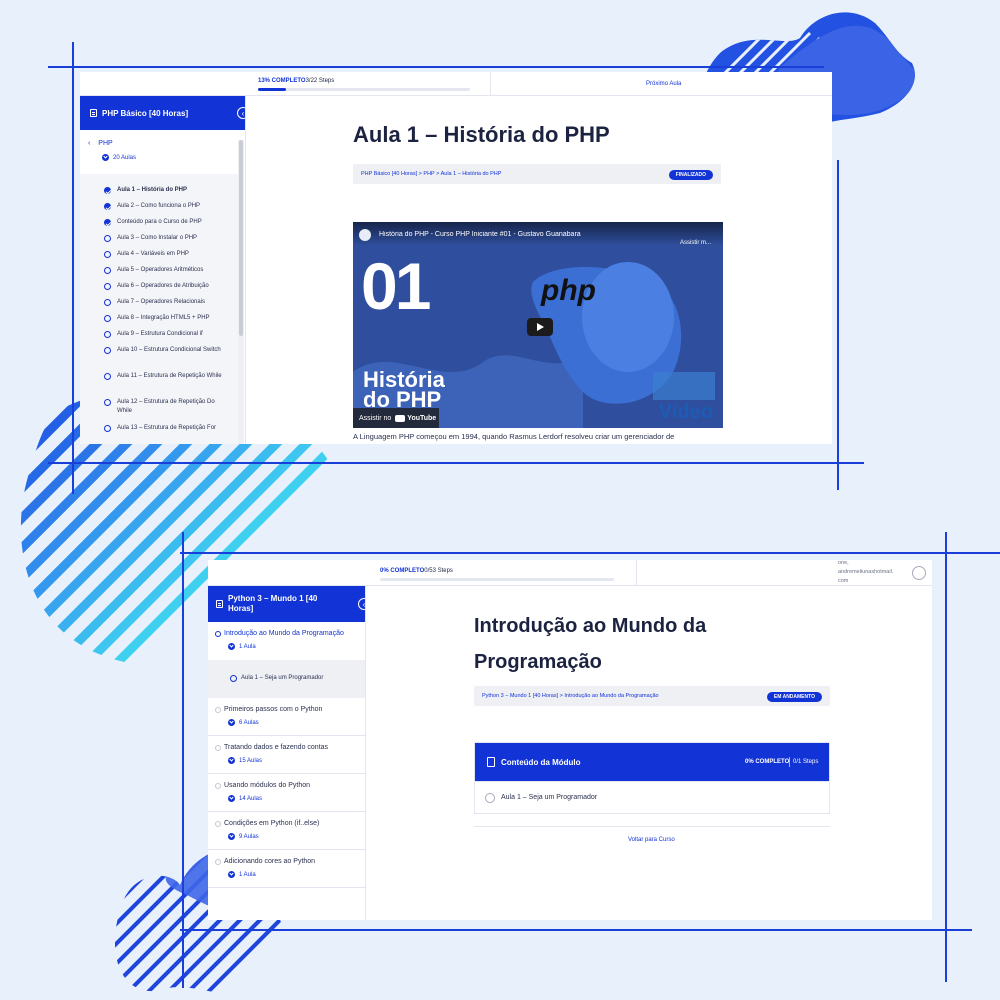 This screenshot has height=1000, width=1000. Describe the element at coordinates (282, 81) in the screenshot. I see `progress-percent: 13% COMPLETO` at that location.